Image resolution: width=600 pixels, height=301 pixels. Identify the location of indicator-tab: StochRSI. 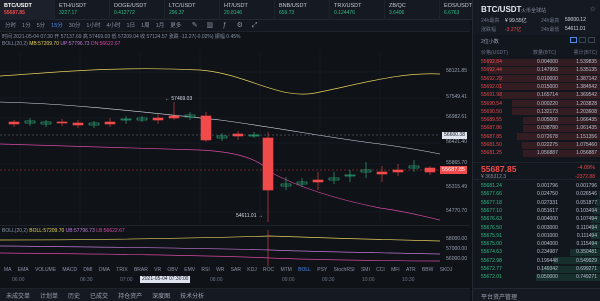
(344, 270).